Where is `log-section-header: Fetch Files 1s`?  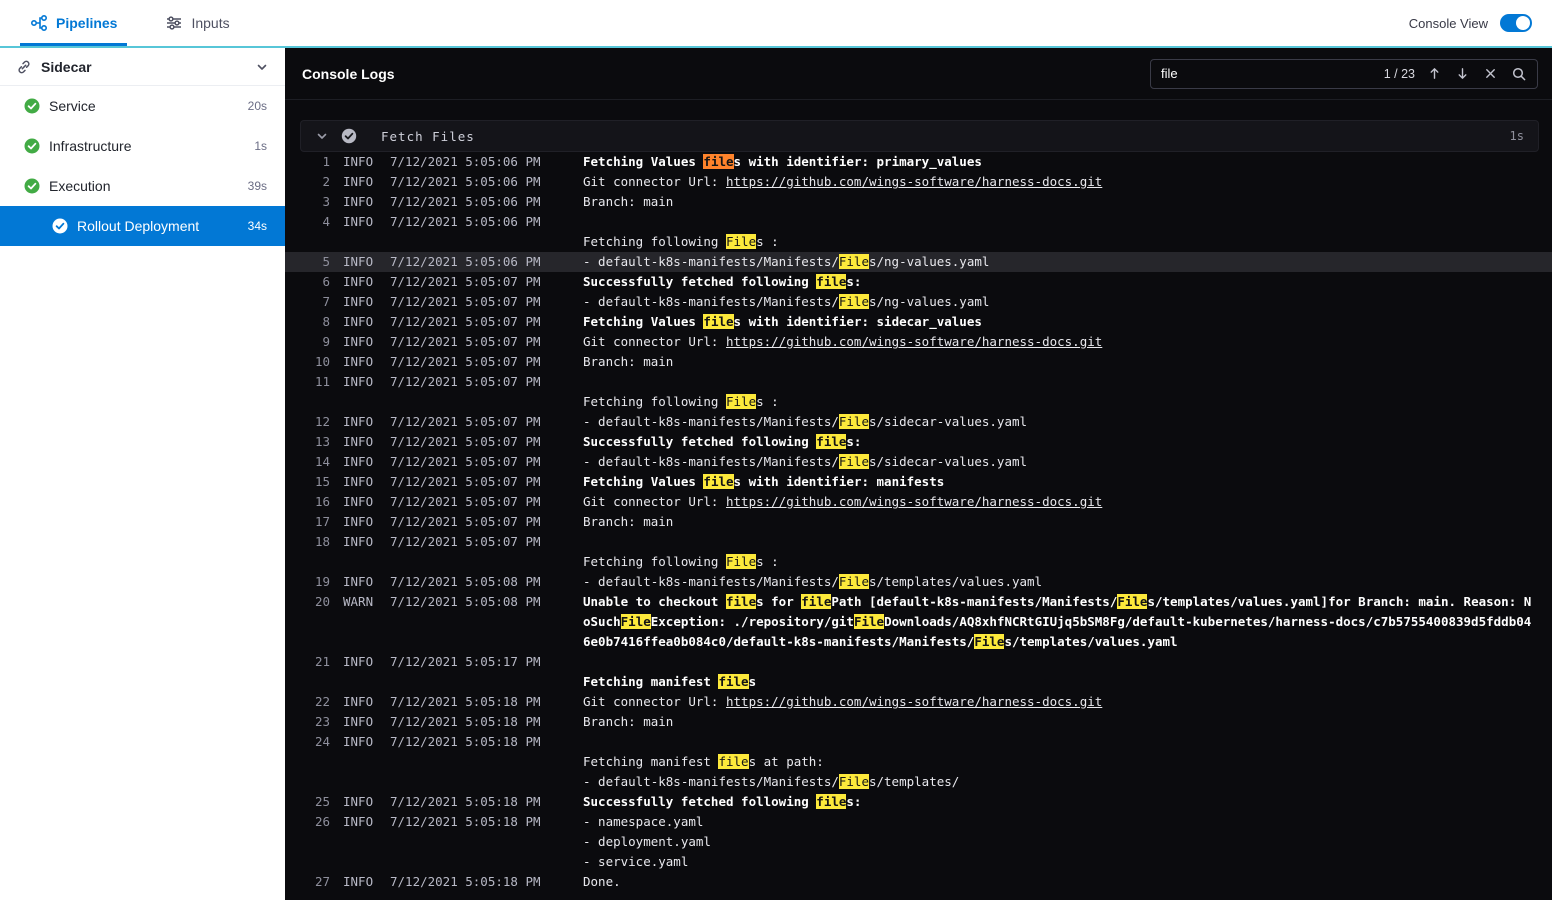
log-section-header: Fetch Files 1s is located at coordinates (919, 136).